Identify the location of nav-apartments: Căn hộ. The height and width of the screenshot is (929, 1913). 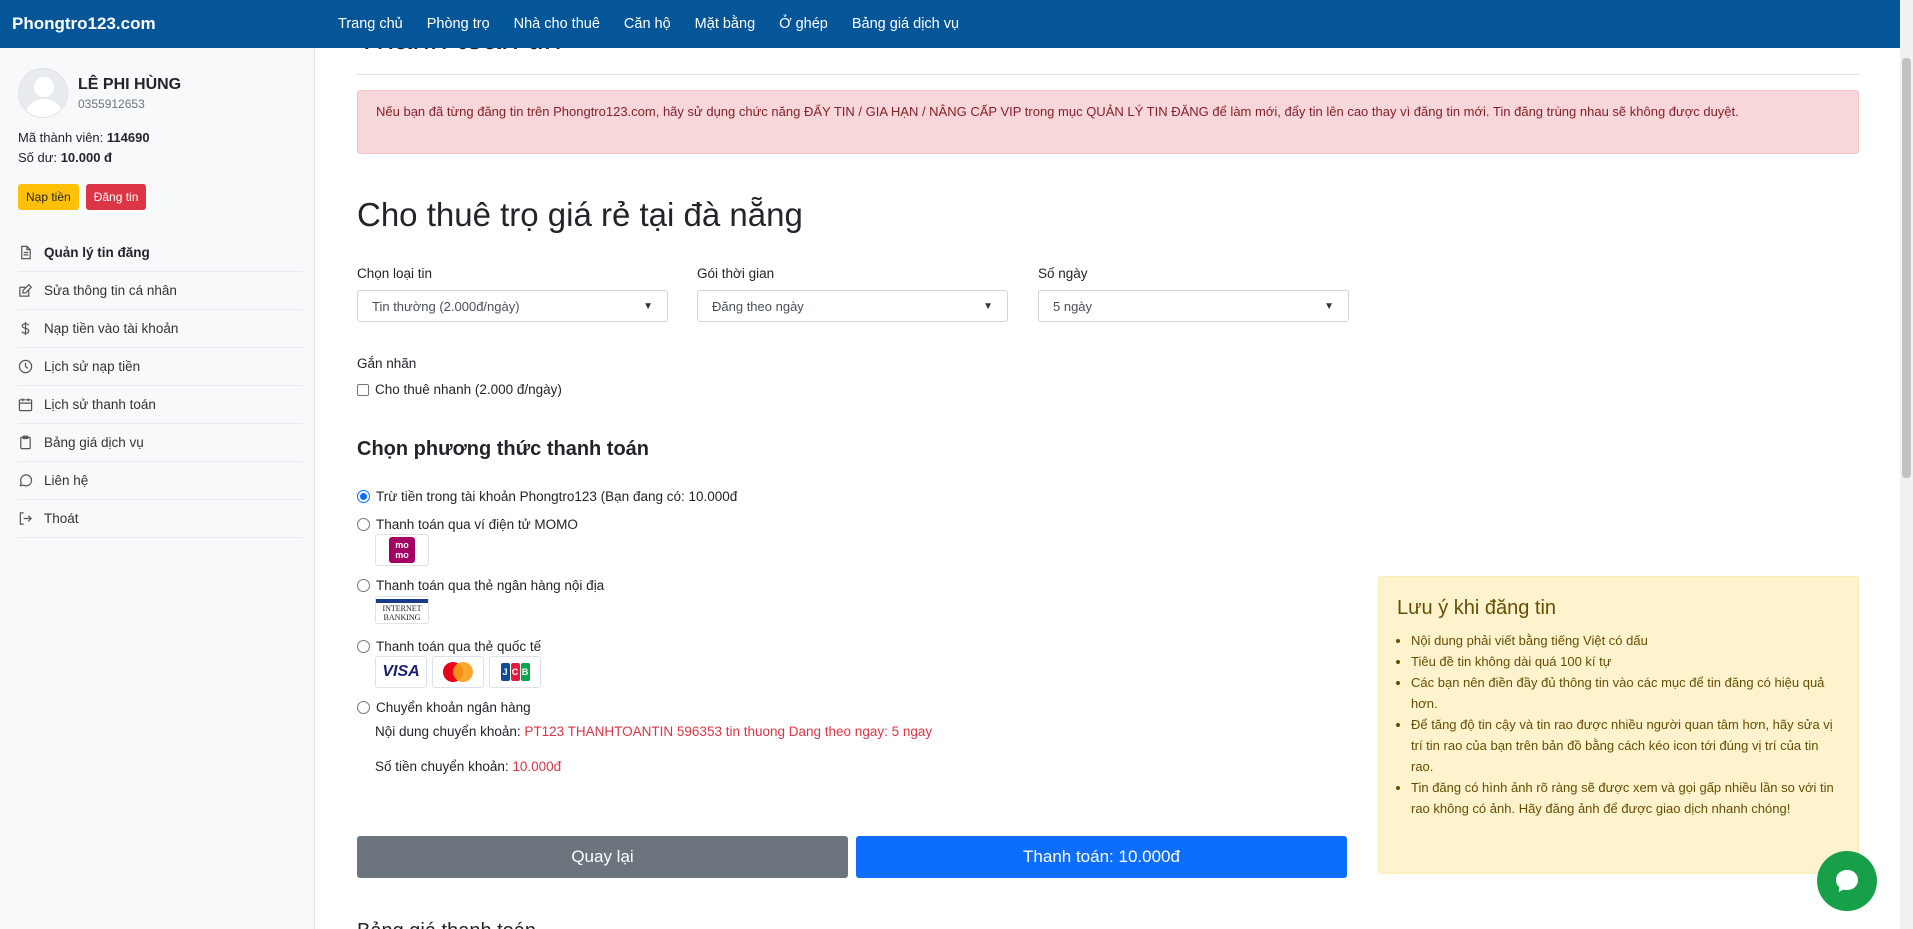
(647, 24).